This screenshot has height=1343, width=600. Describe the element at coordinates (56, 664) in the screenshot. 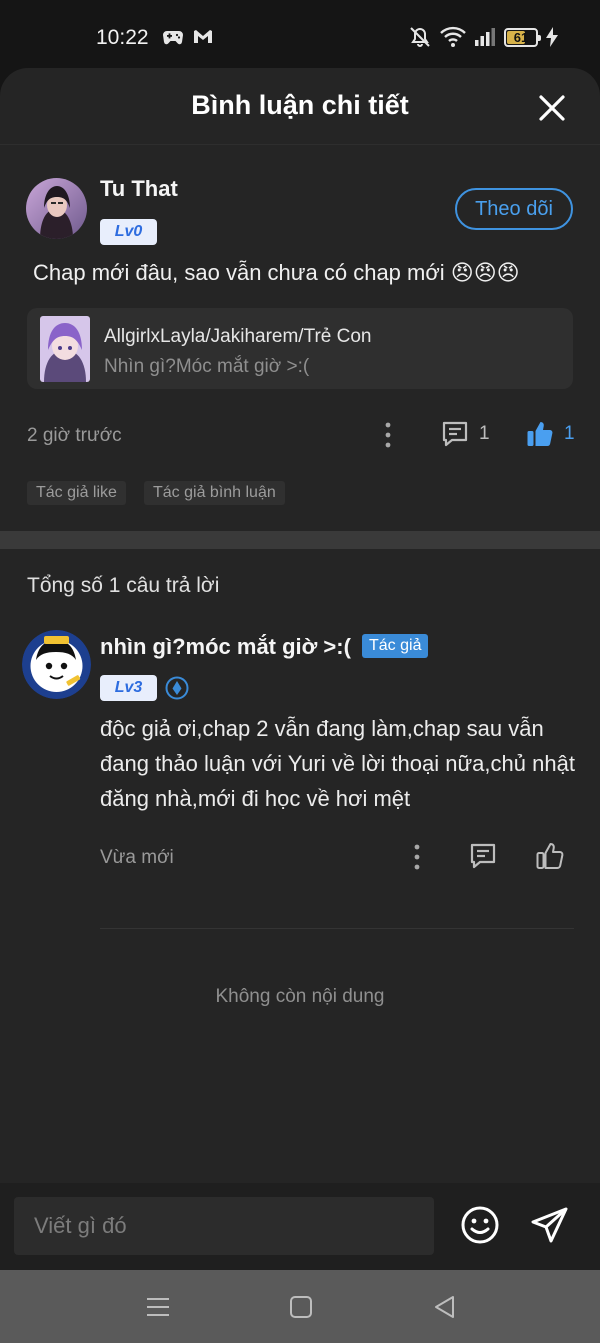

I see `reply-avatar` at that location.